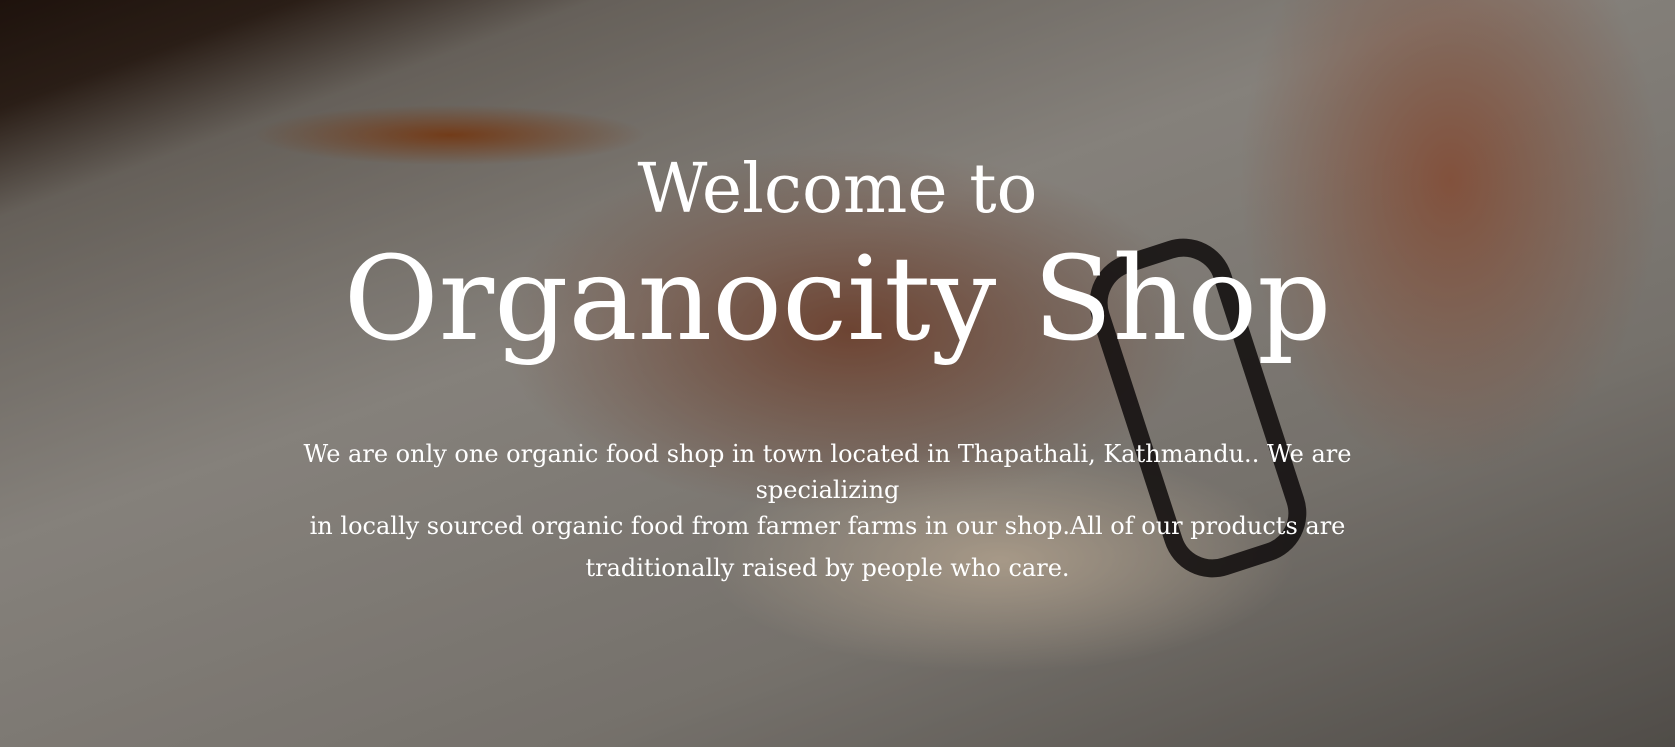  I want to click on description-line: traditionally raised by people who care., so click(827, 568).